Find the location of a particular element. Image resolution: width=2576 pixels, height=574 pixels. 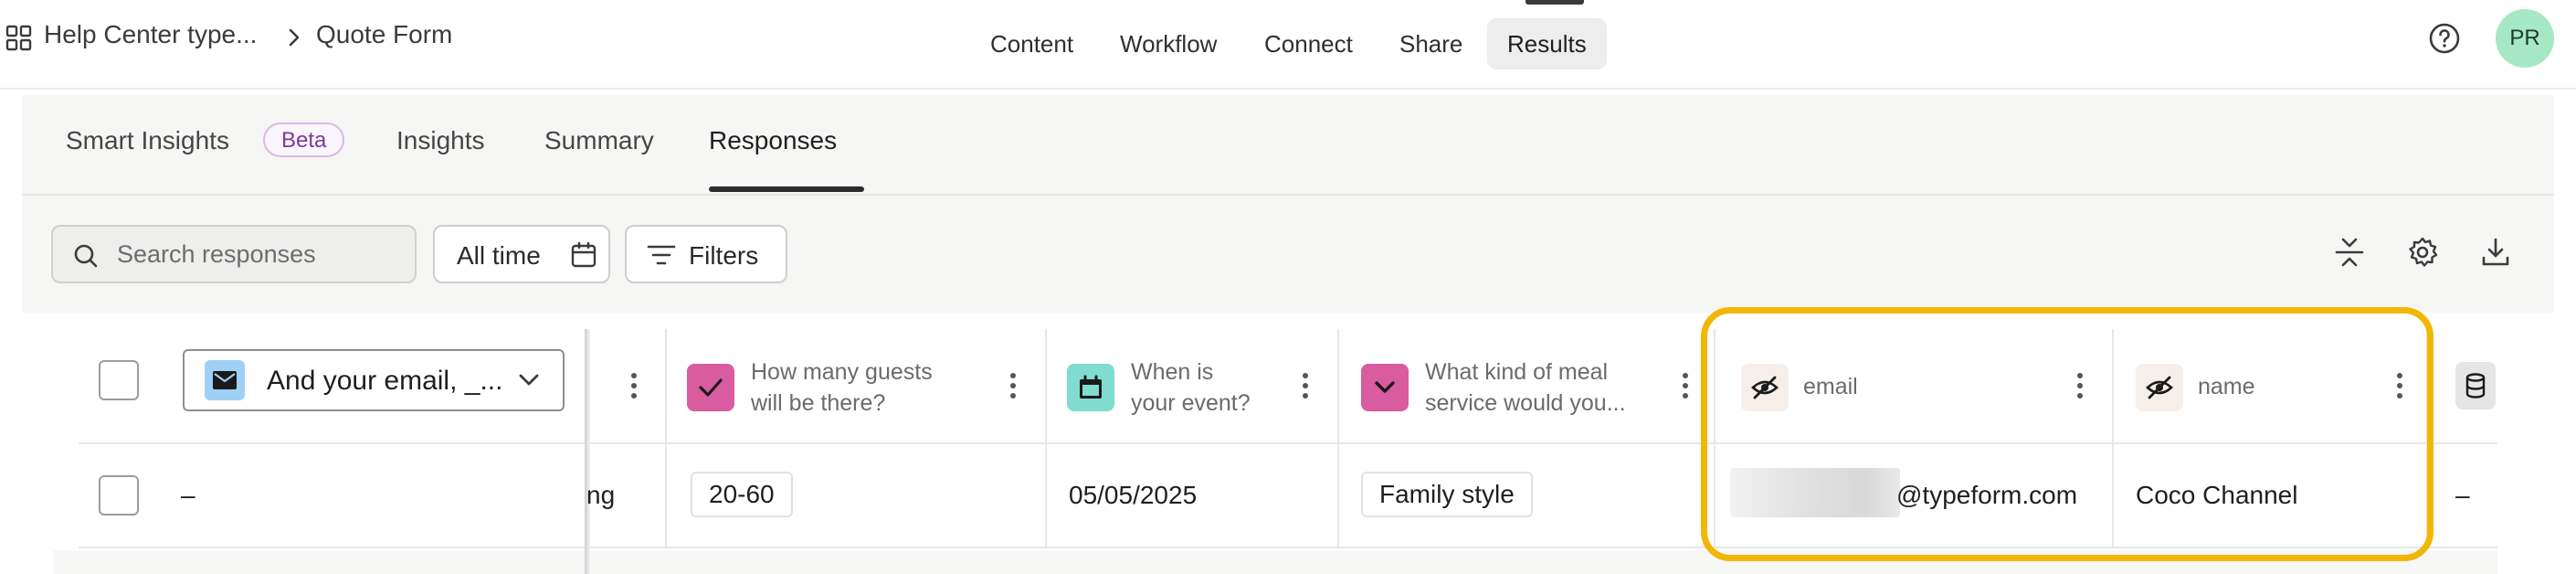

search-input is located at coordinates (263, 254).